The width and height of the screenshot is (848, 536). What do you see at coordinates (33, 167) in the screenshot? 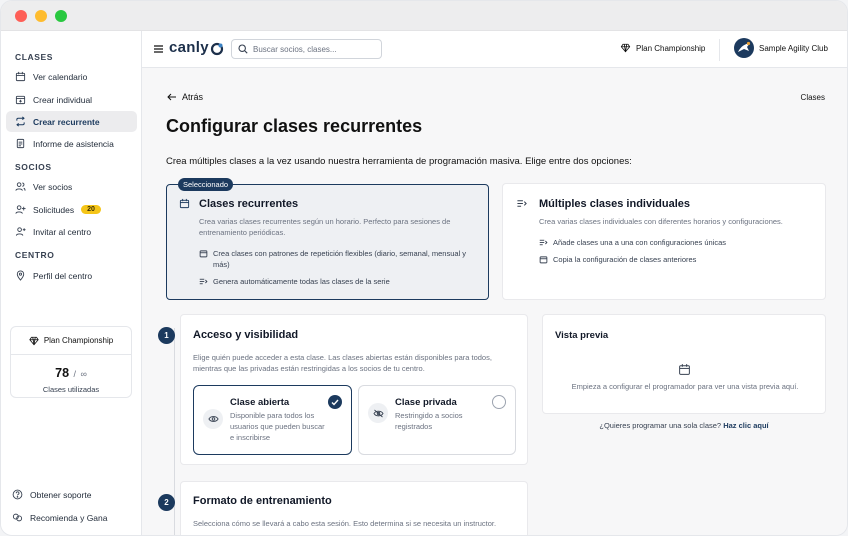
I see `sidebar-section-title: SOCIOS` at bounding box center [33, 167].